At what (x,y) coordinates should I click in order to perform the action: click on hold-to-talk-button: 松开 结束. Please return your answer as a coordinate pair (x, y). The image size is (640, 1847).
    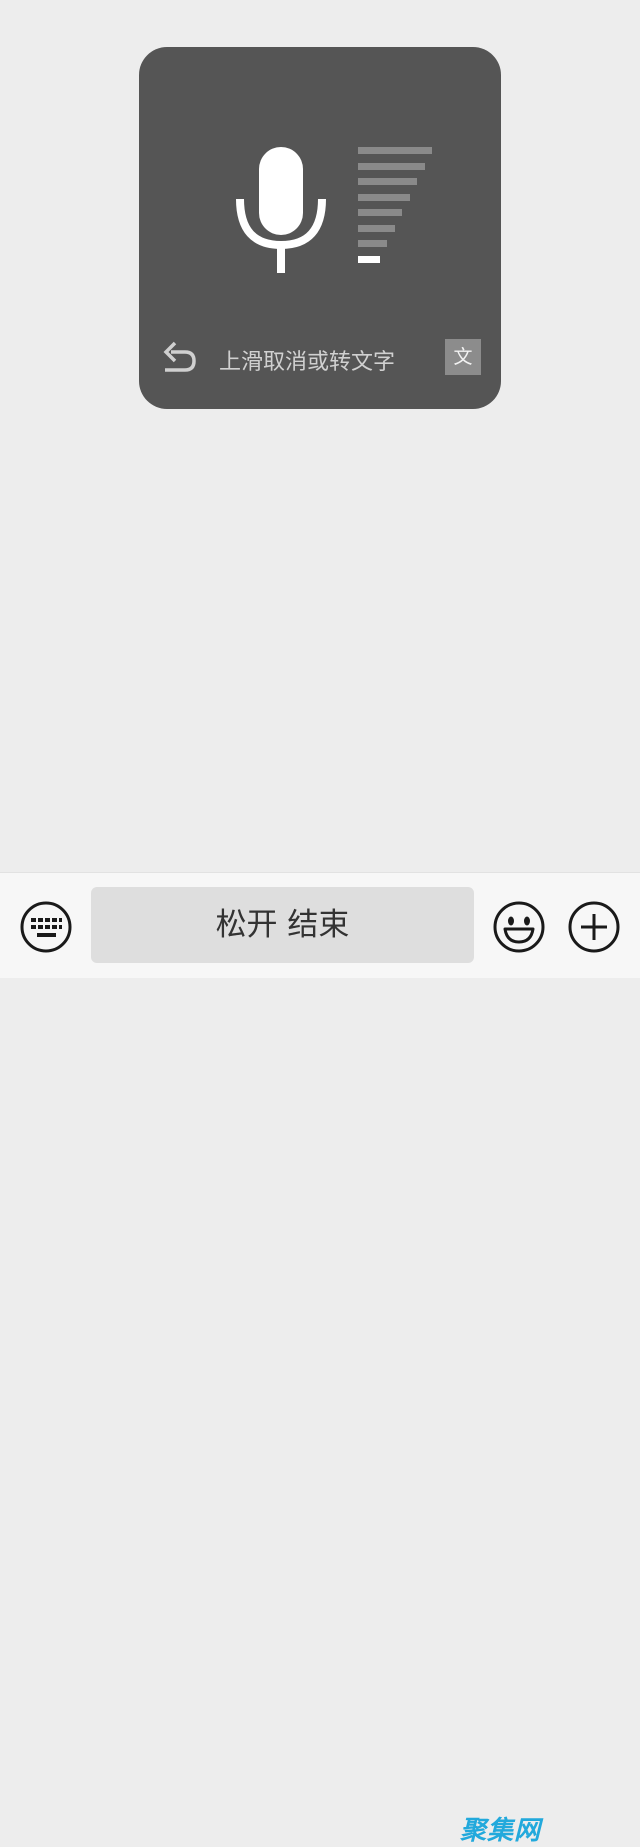
    Looking at the image, I should click on (282, 925).